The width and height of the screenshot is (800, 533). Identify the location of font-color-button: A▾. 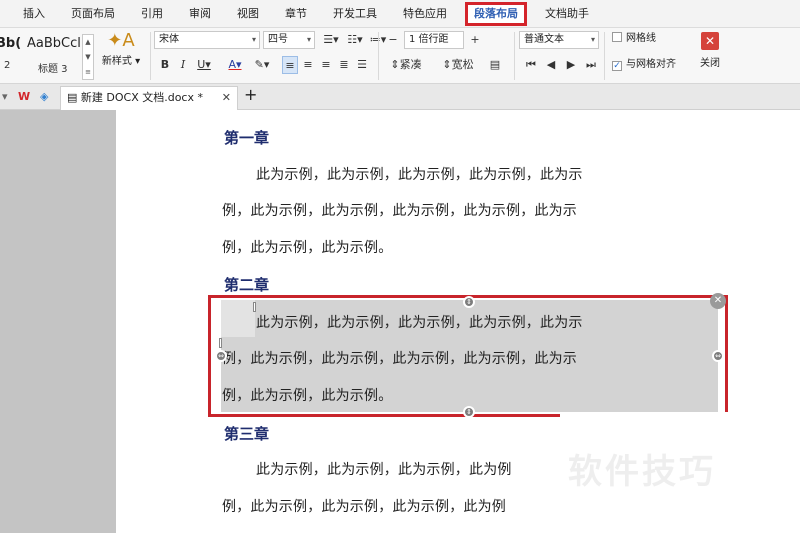
(235, 65).